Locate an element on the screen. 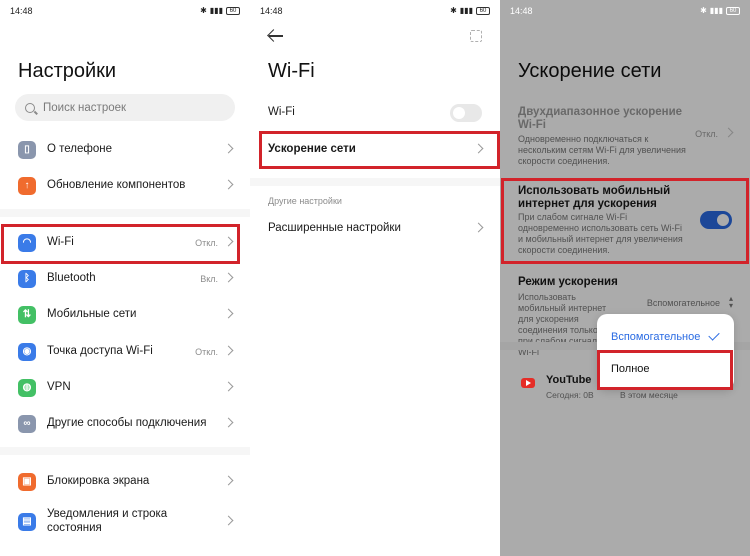 The height and width of the screenshot is (556, 750). settings-item-label: Мобильные сети is located at coordinates (92, 314).